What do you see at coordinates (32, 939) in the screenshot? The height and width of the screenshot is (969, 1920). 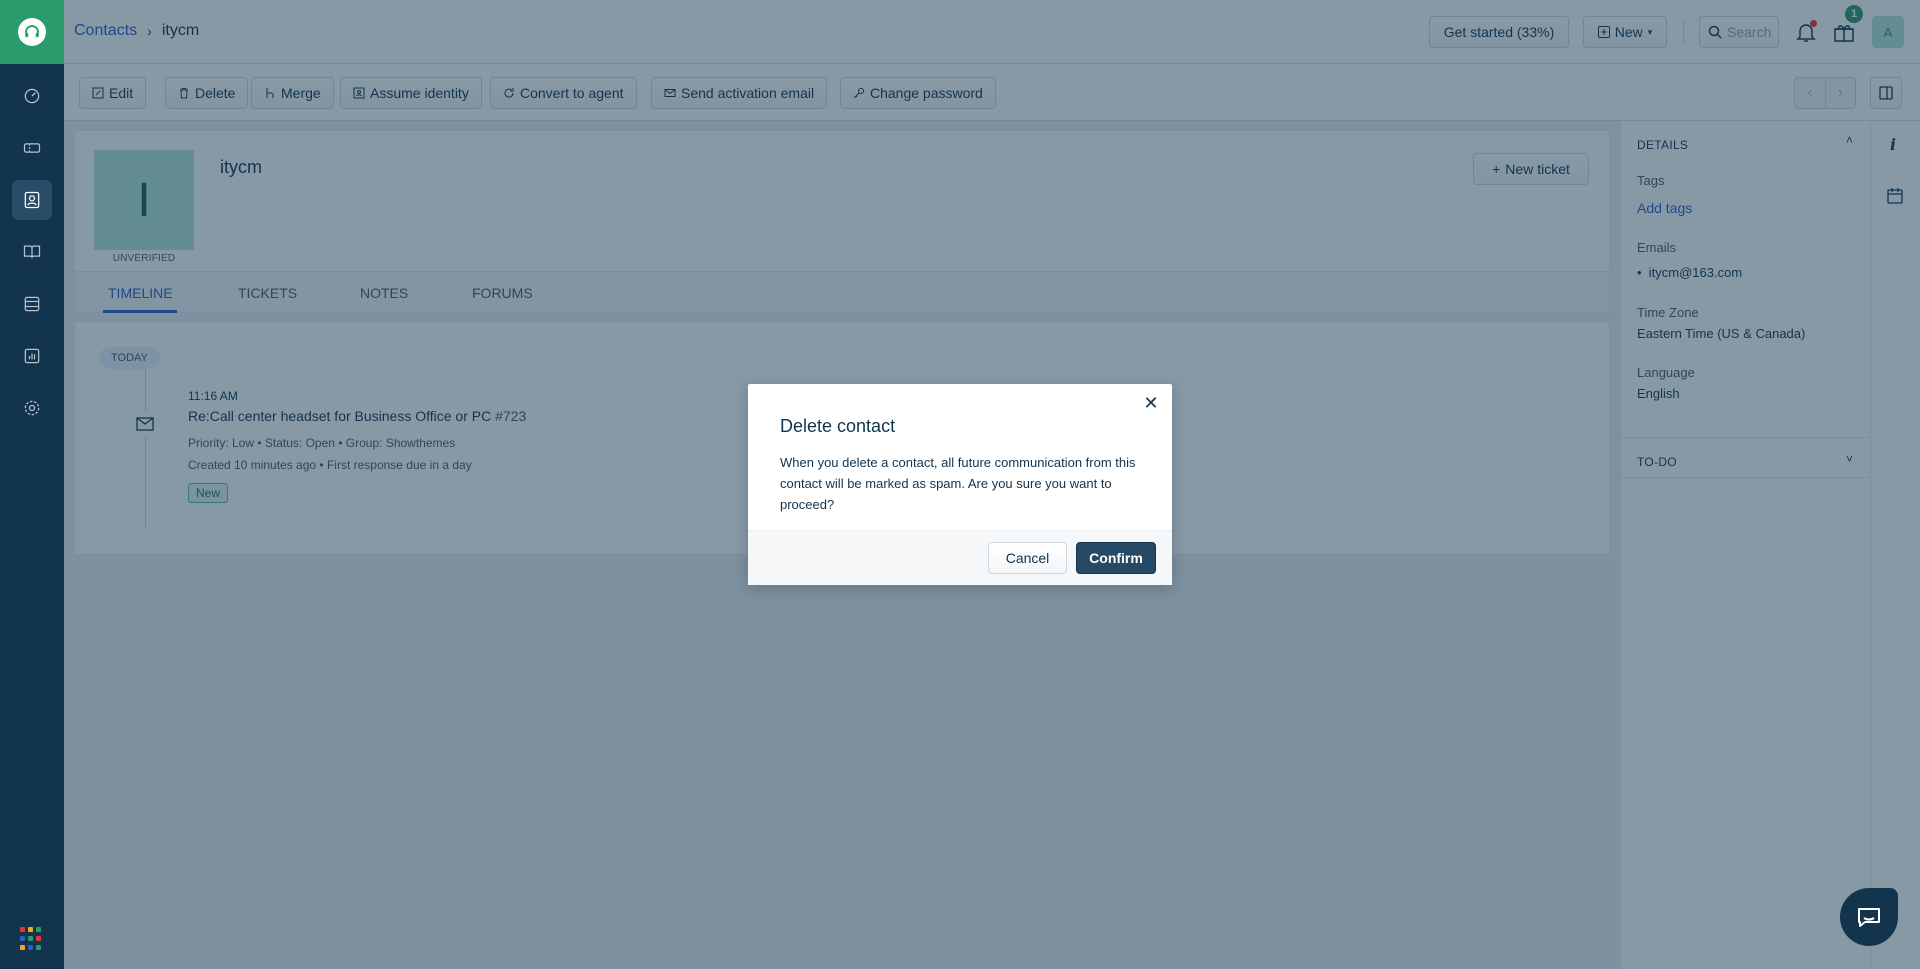 I see `apps-grid-icon` at bounding box center [32, 939].